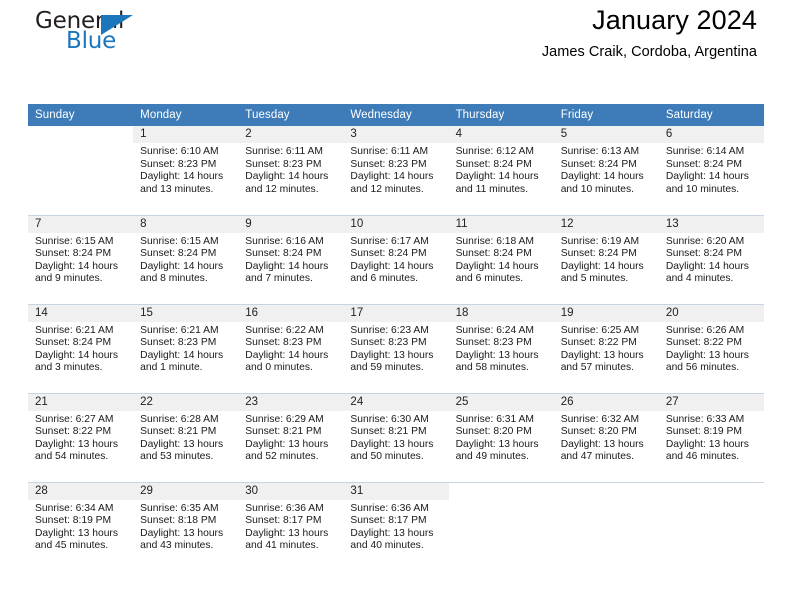 Image resolution: width=792 pixels, height=612 pixels. Describe the element at coordinates (707, 450) in the screenshot. I see `daylight-text: Daylight: 13 hours and 46 minutes.` at that location.